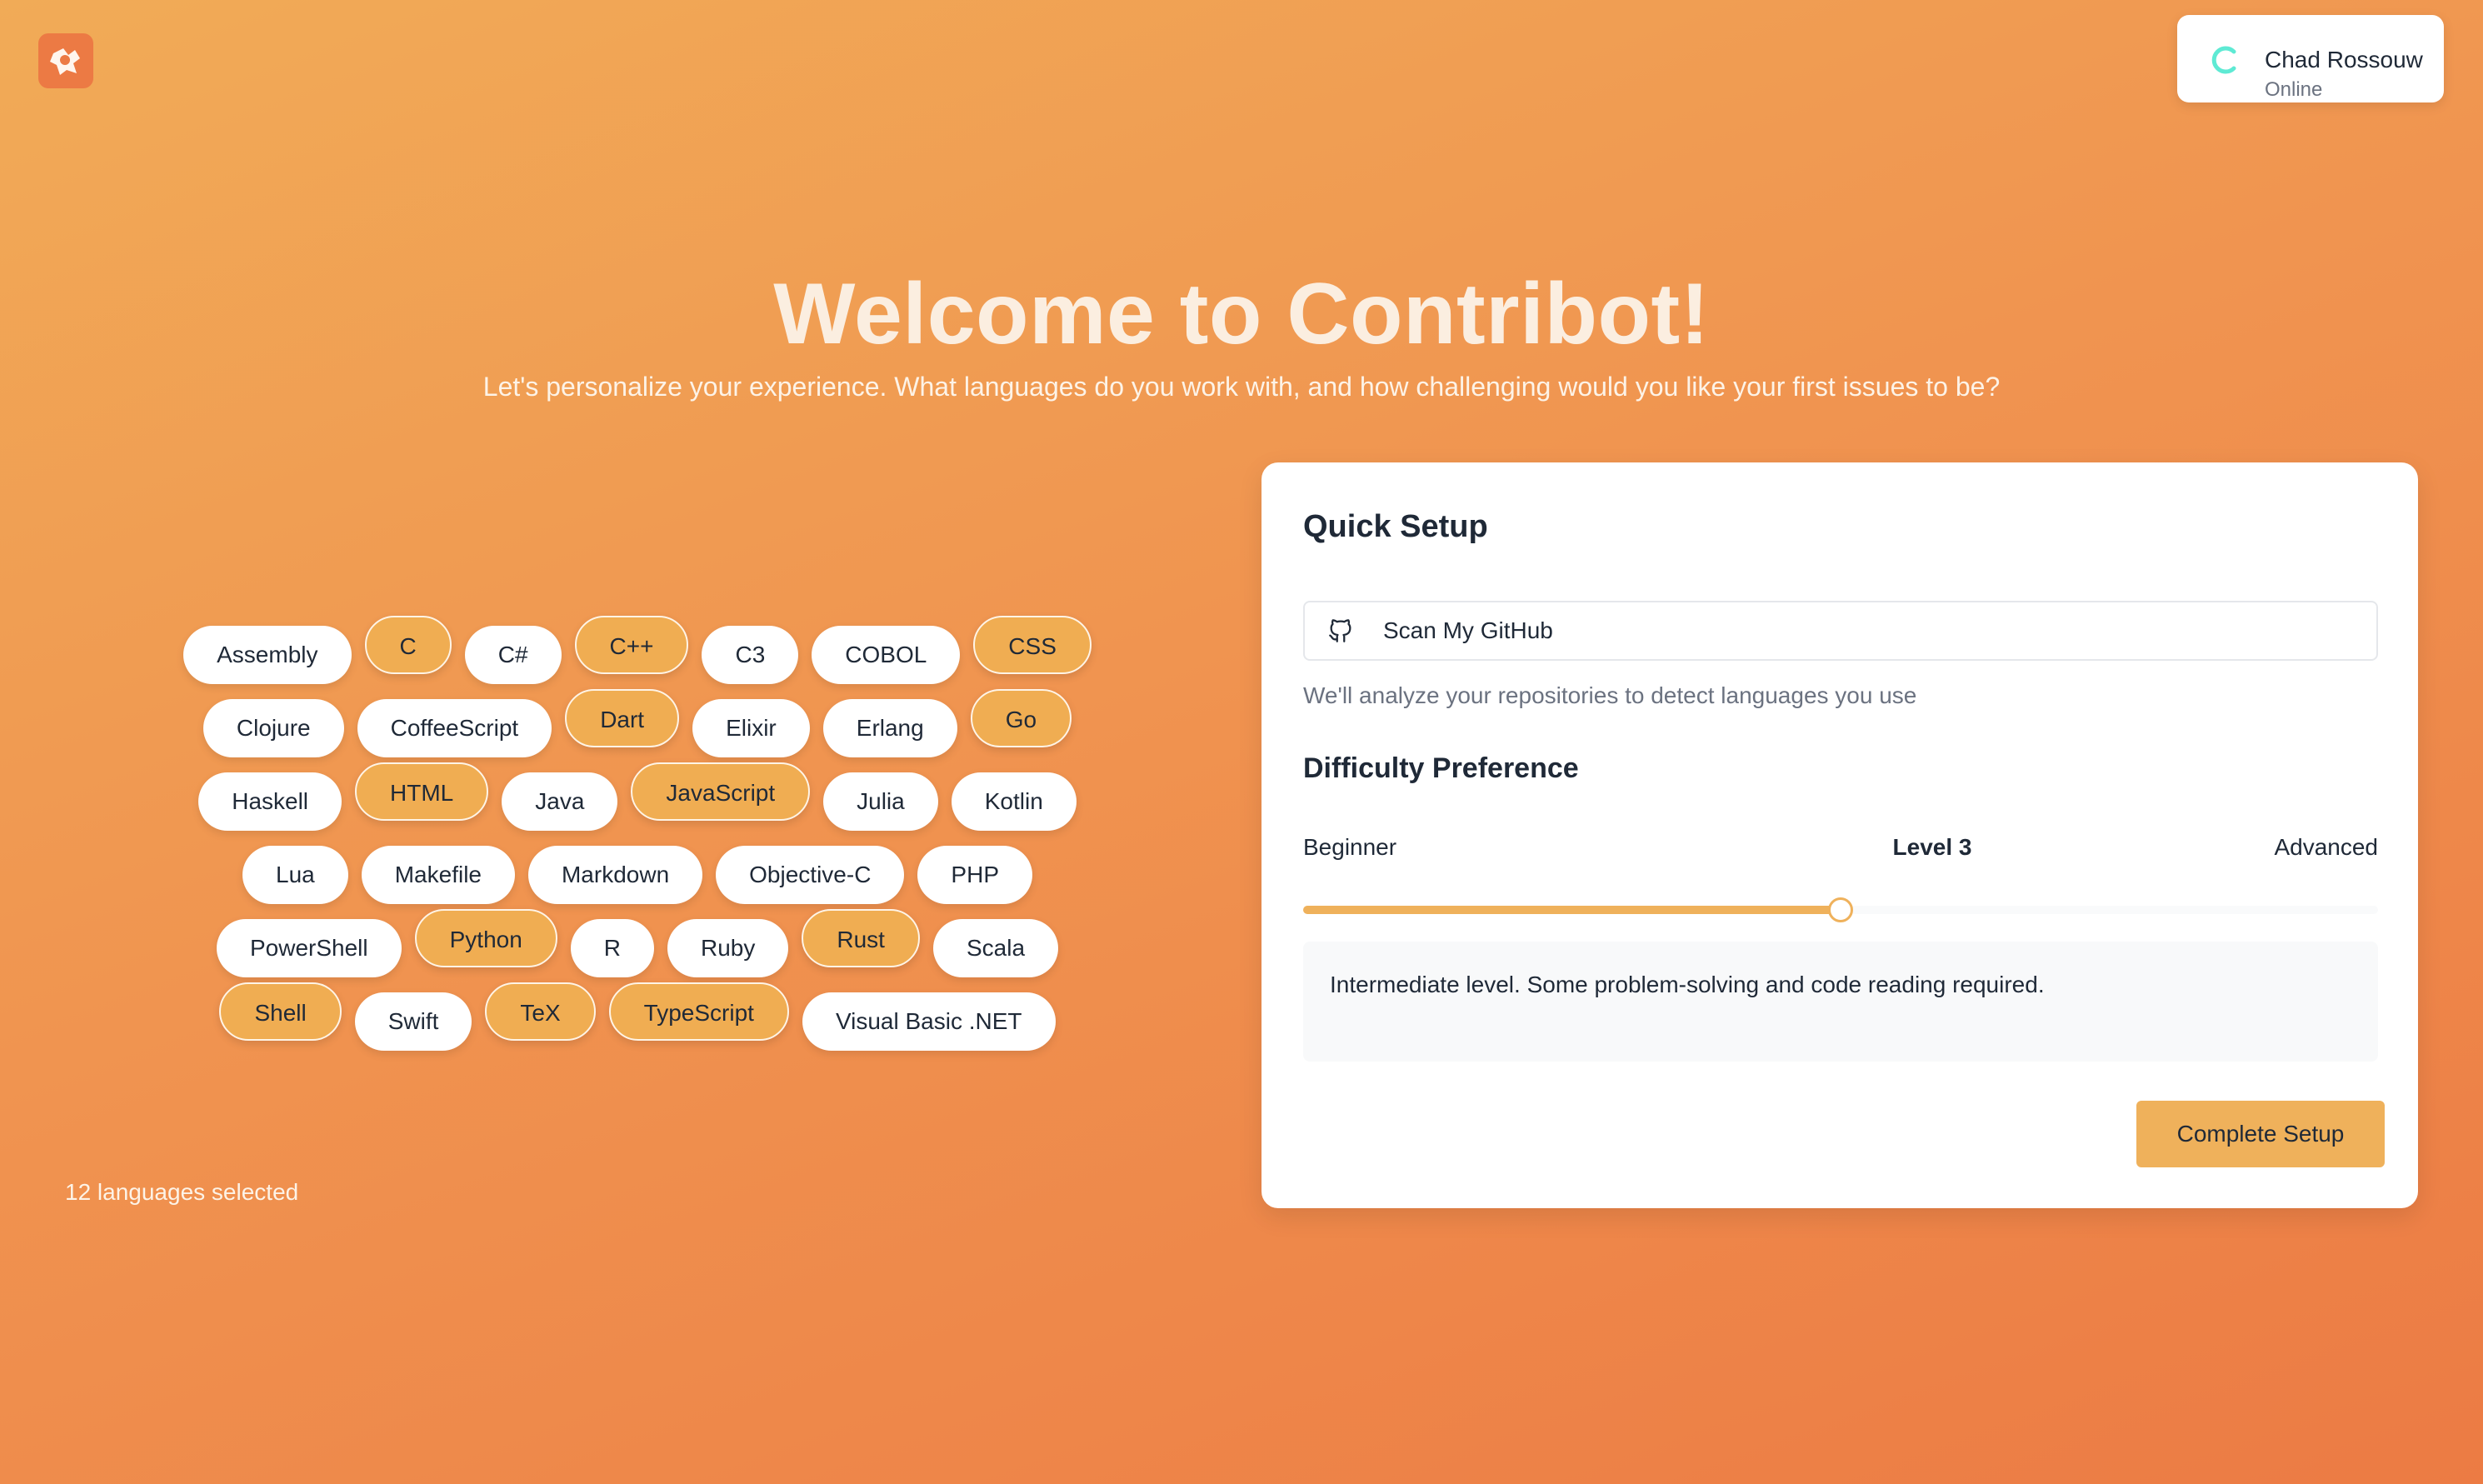  I want to click on slider-thumb, so click(1840, 909).